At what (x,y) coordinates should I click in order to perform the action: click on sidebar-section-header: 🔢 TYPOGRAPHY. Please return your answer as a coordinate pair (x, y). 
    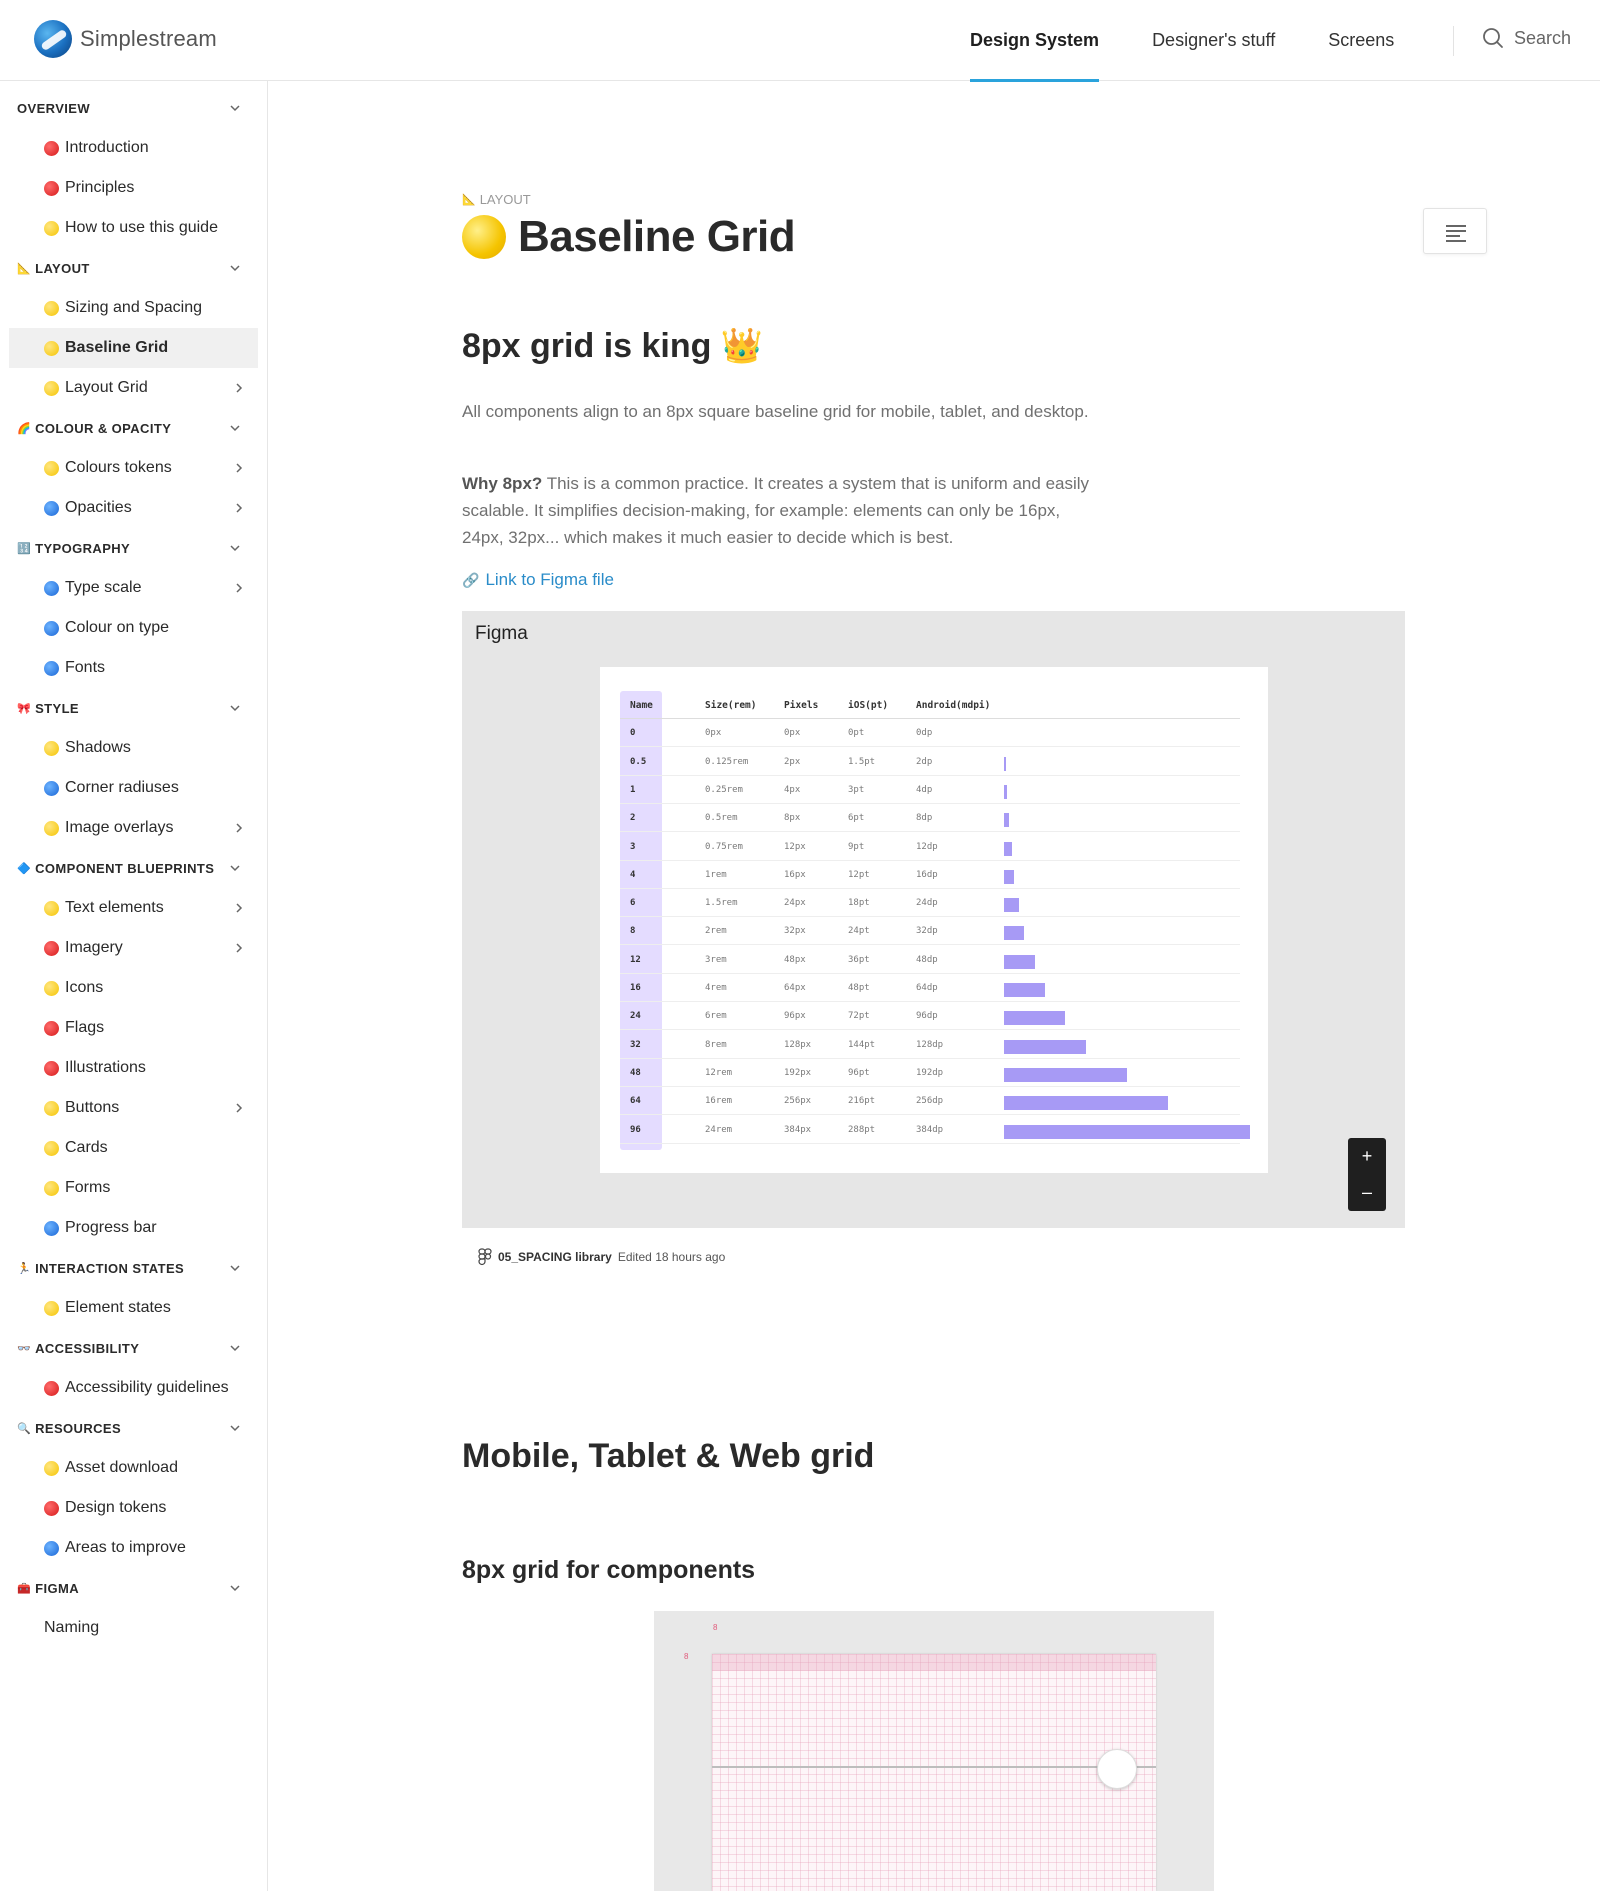
    Looking at the image, I should click on (133, 548).